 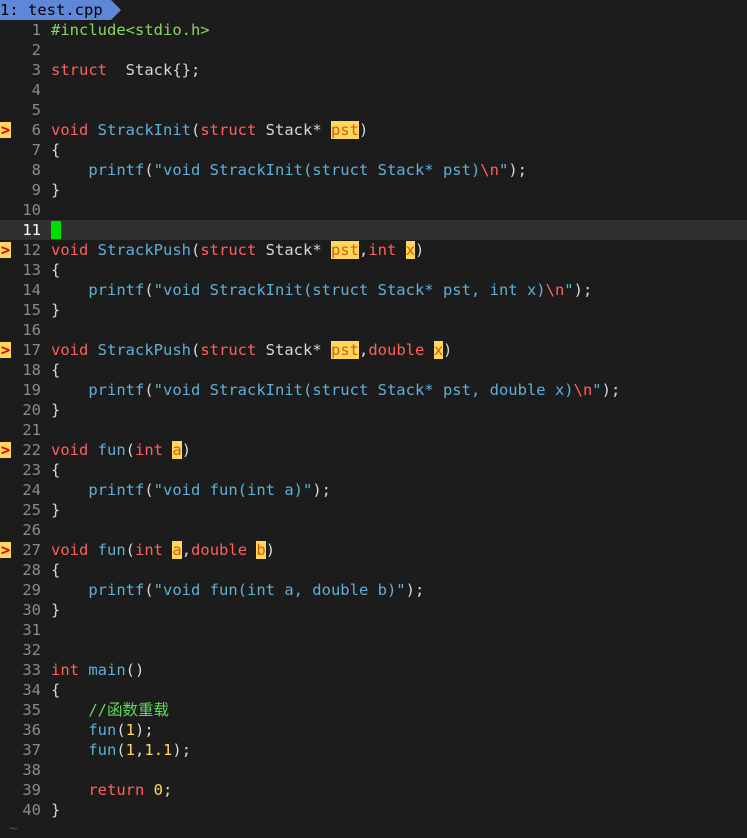 What do you see at coordinates (233, 490) in the screenshot?
I see `string-token: "void fun(int a)"` at bounding box center [233, 490].